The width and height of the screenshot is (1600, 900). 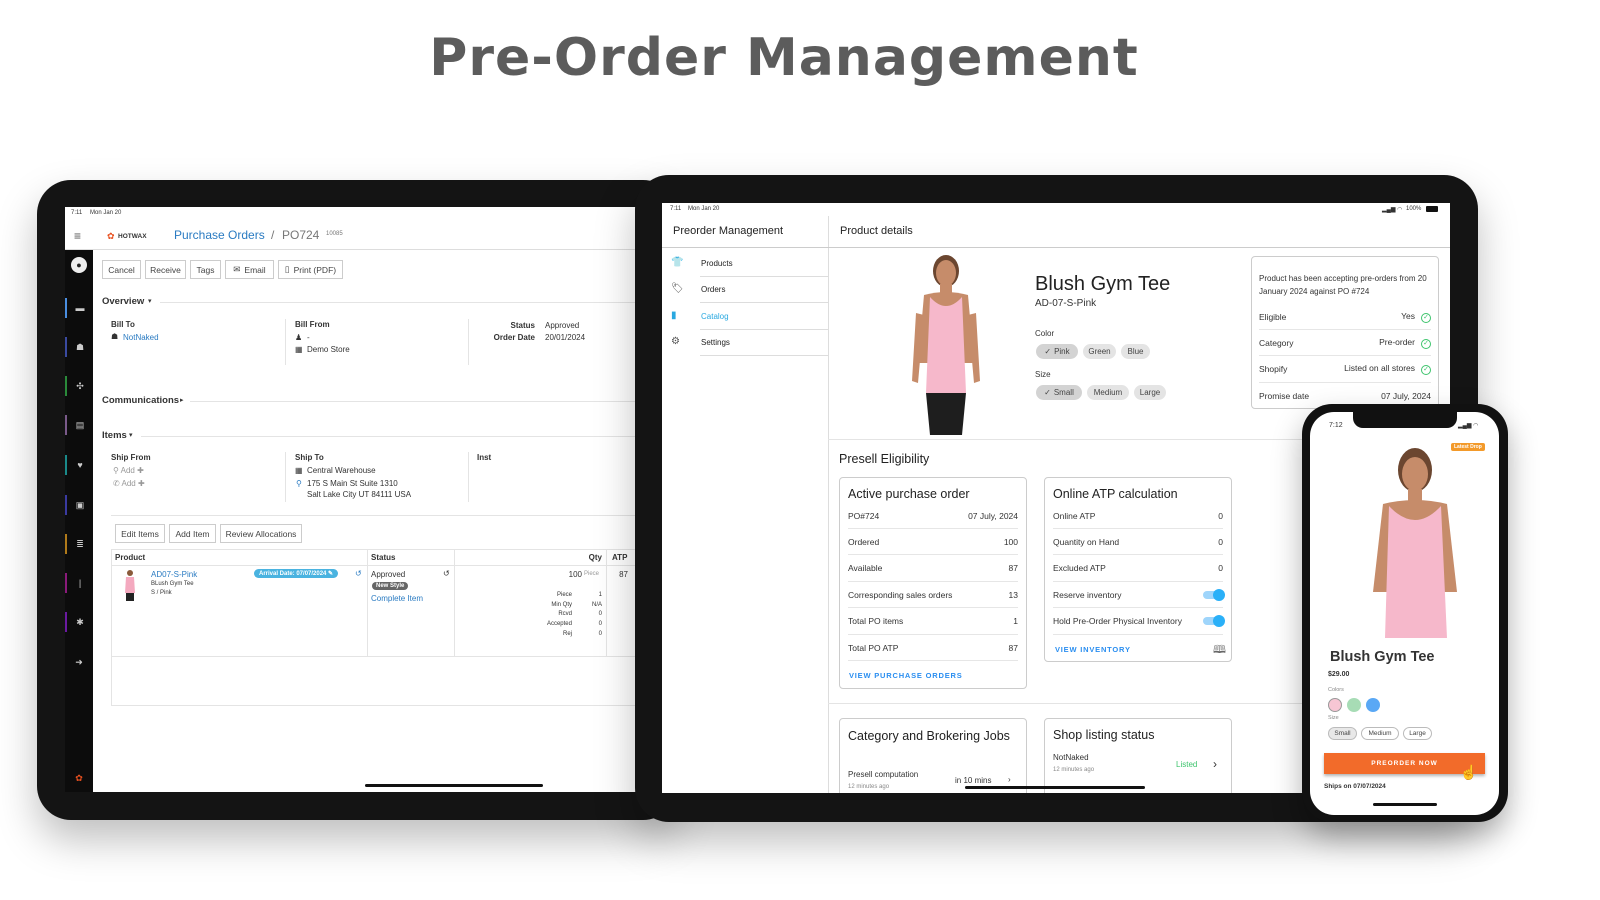 I want to click on row-label: Total PO ATP, so click(x=873, y=647).